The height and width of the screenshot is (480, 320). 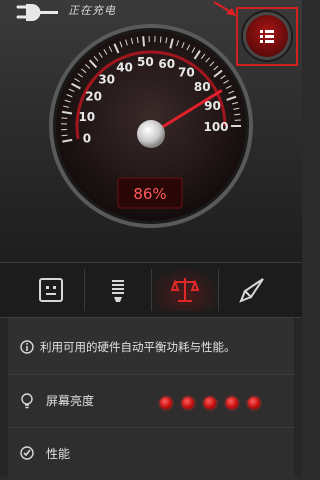 What do you see at coordinates (92, 10) in the screenshot?
I see `charging-status: 正在充电` at bounding box center [92, 10].